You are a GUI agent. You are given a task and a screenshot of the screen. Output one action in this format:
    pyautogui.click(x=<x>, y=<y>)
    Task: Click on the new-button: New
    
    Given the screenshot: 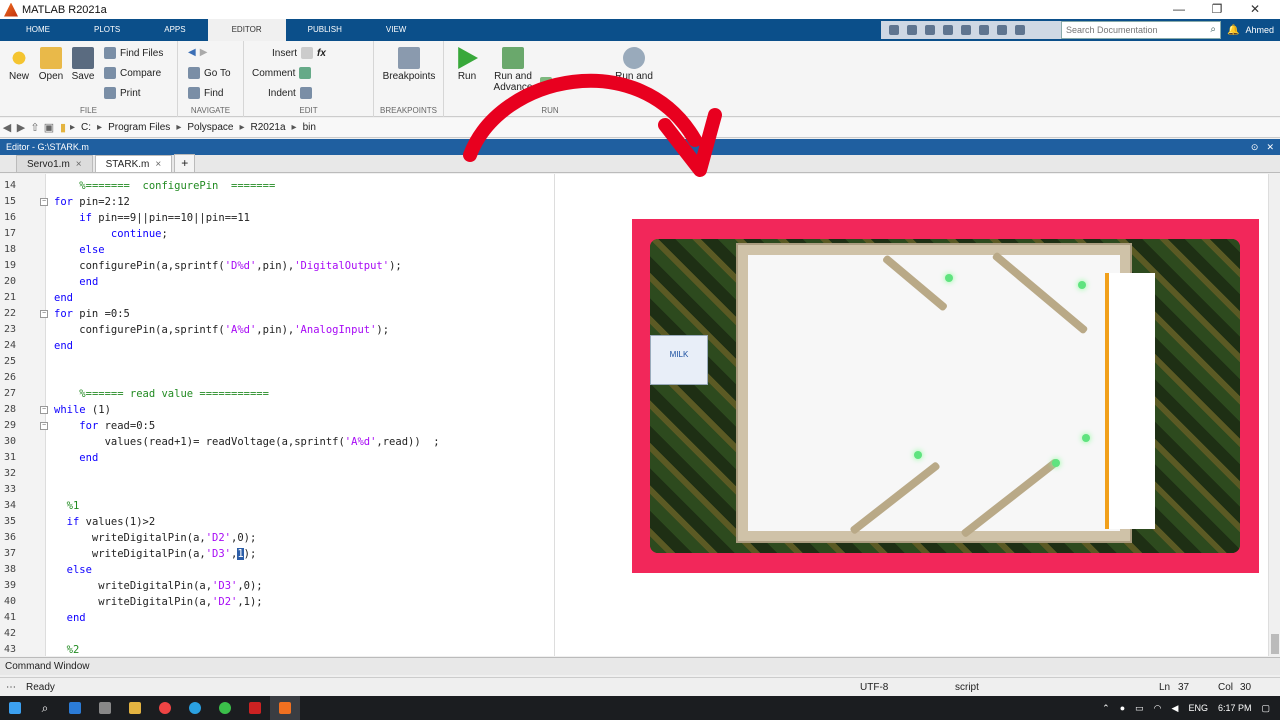 What is the action you would take?
    pyautogui.click(x=19, y=64)
    